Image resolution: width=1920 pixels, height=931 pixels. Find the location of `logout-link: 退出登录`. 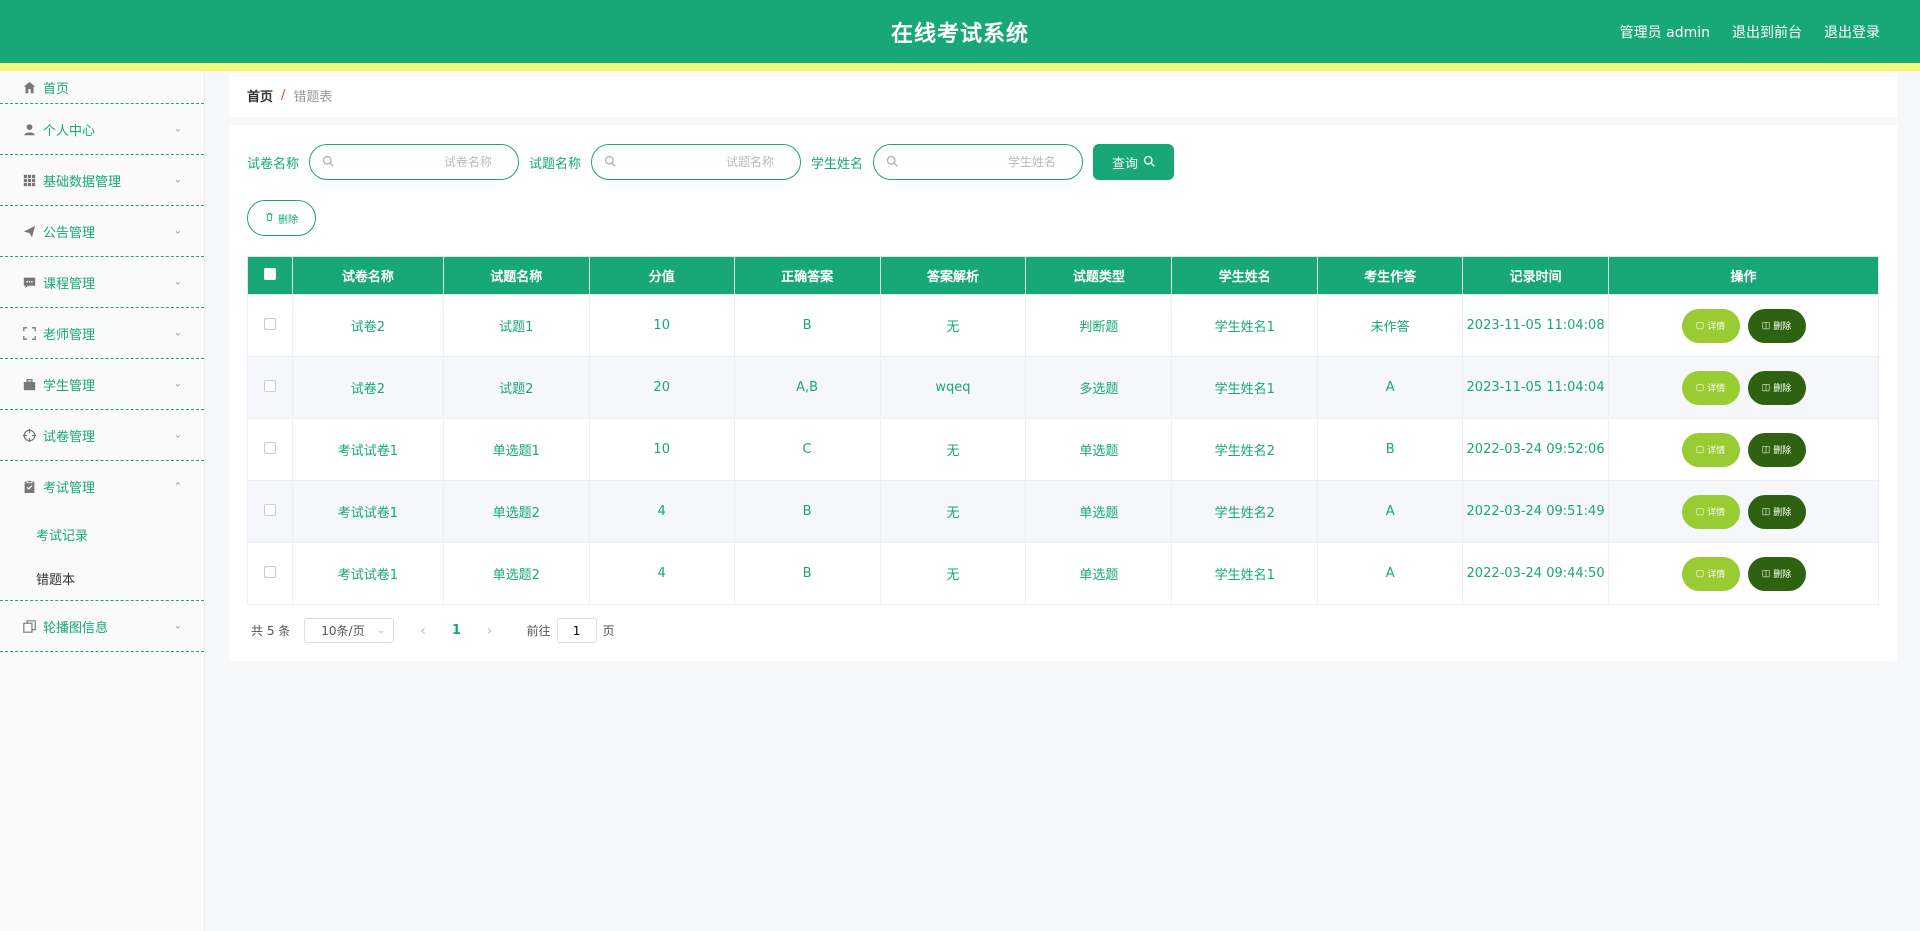

logout-link: 退出登录 is located at coordinates (1852, 32).